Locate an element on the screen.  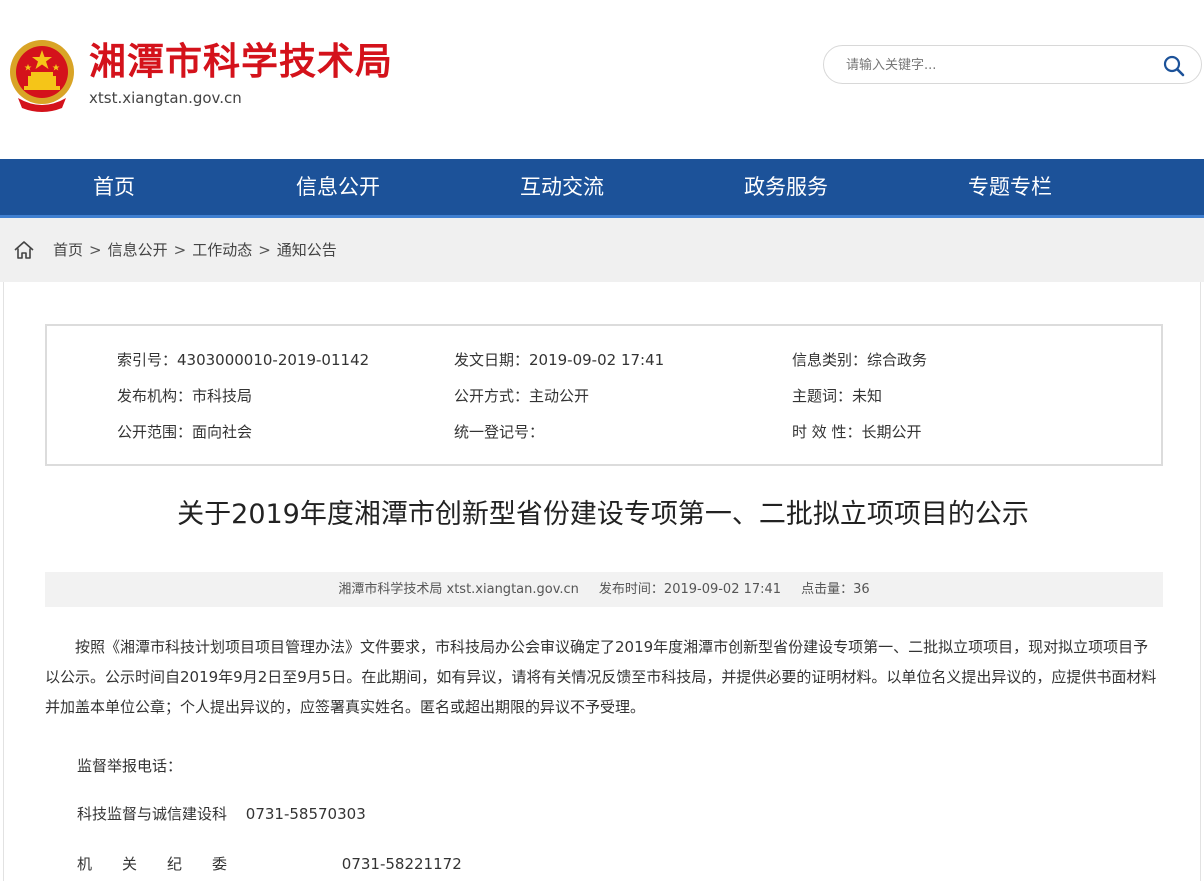
breadcrumb-info-disclosure: 信息公开 is located at coordinates (138, 250).